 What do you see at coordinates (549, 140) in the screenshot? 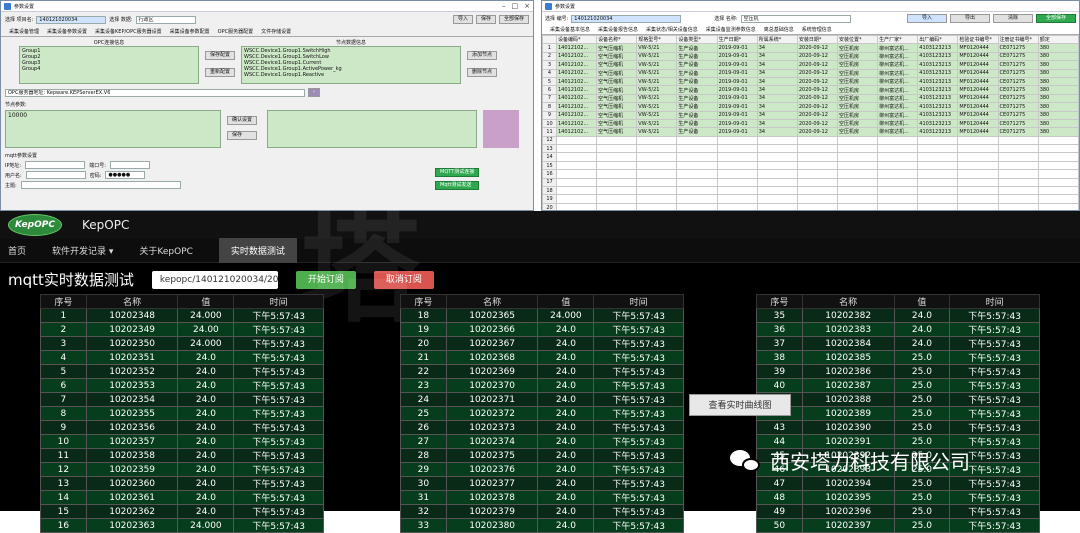
I see `row-header: 12` at bounding box center [549, 140].